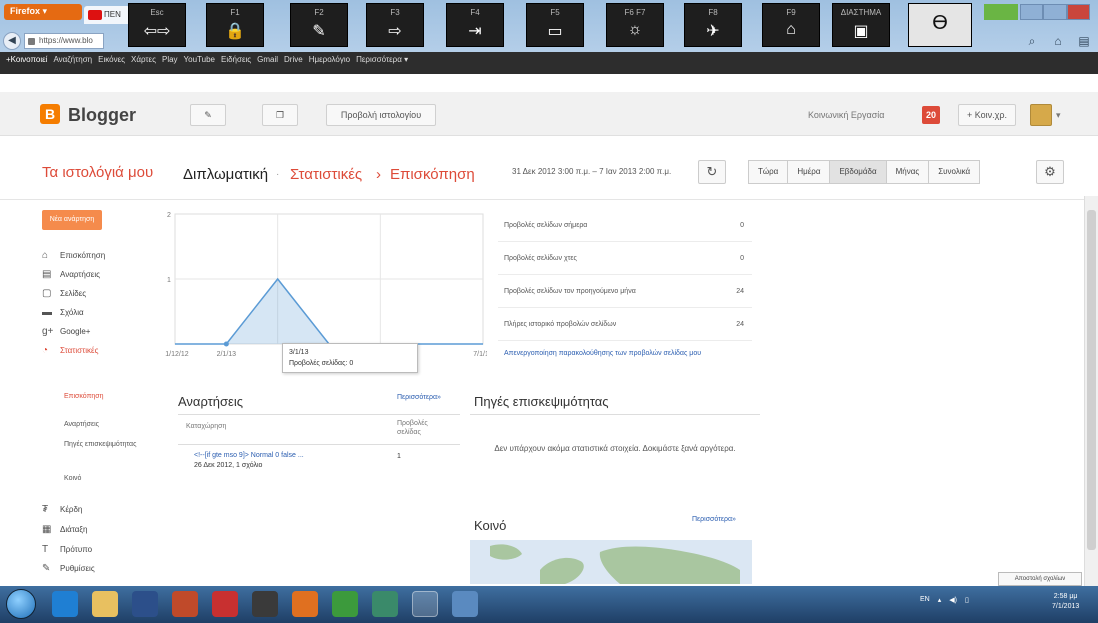 This screenshot has height=623, width=1098. Describe the element at coordinates (67, 552) in the screenshot. I see `sidebar-item: T Πρότυπο` at that location.